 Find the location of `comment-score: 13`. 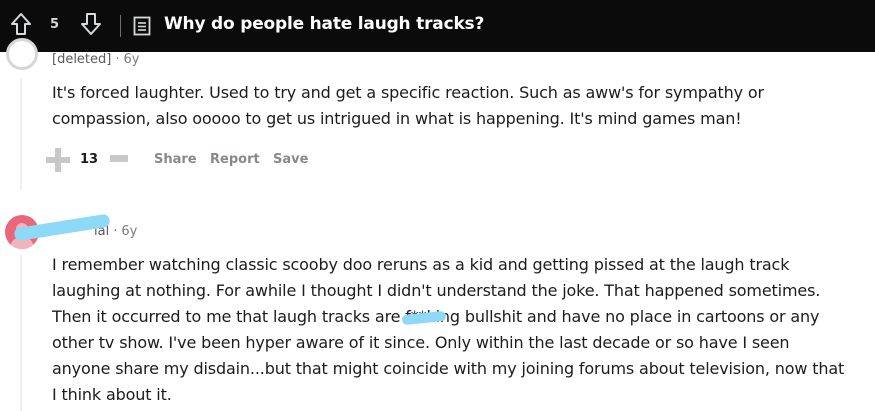

comment-score: 13 is located at coordinates (89, 159).